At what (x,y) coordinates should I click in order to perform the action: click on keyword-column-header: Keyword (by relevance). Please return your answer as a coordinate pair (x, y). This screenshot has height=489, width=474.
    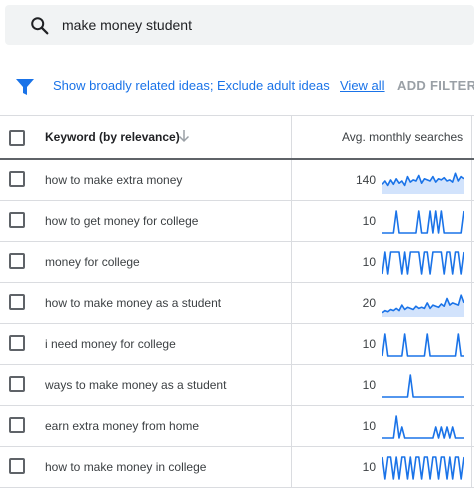
    Looking at the image, I should click on (112, 137).